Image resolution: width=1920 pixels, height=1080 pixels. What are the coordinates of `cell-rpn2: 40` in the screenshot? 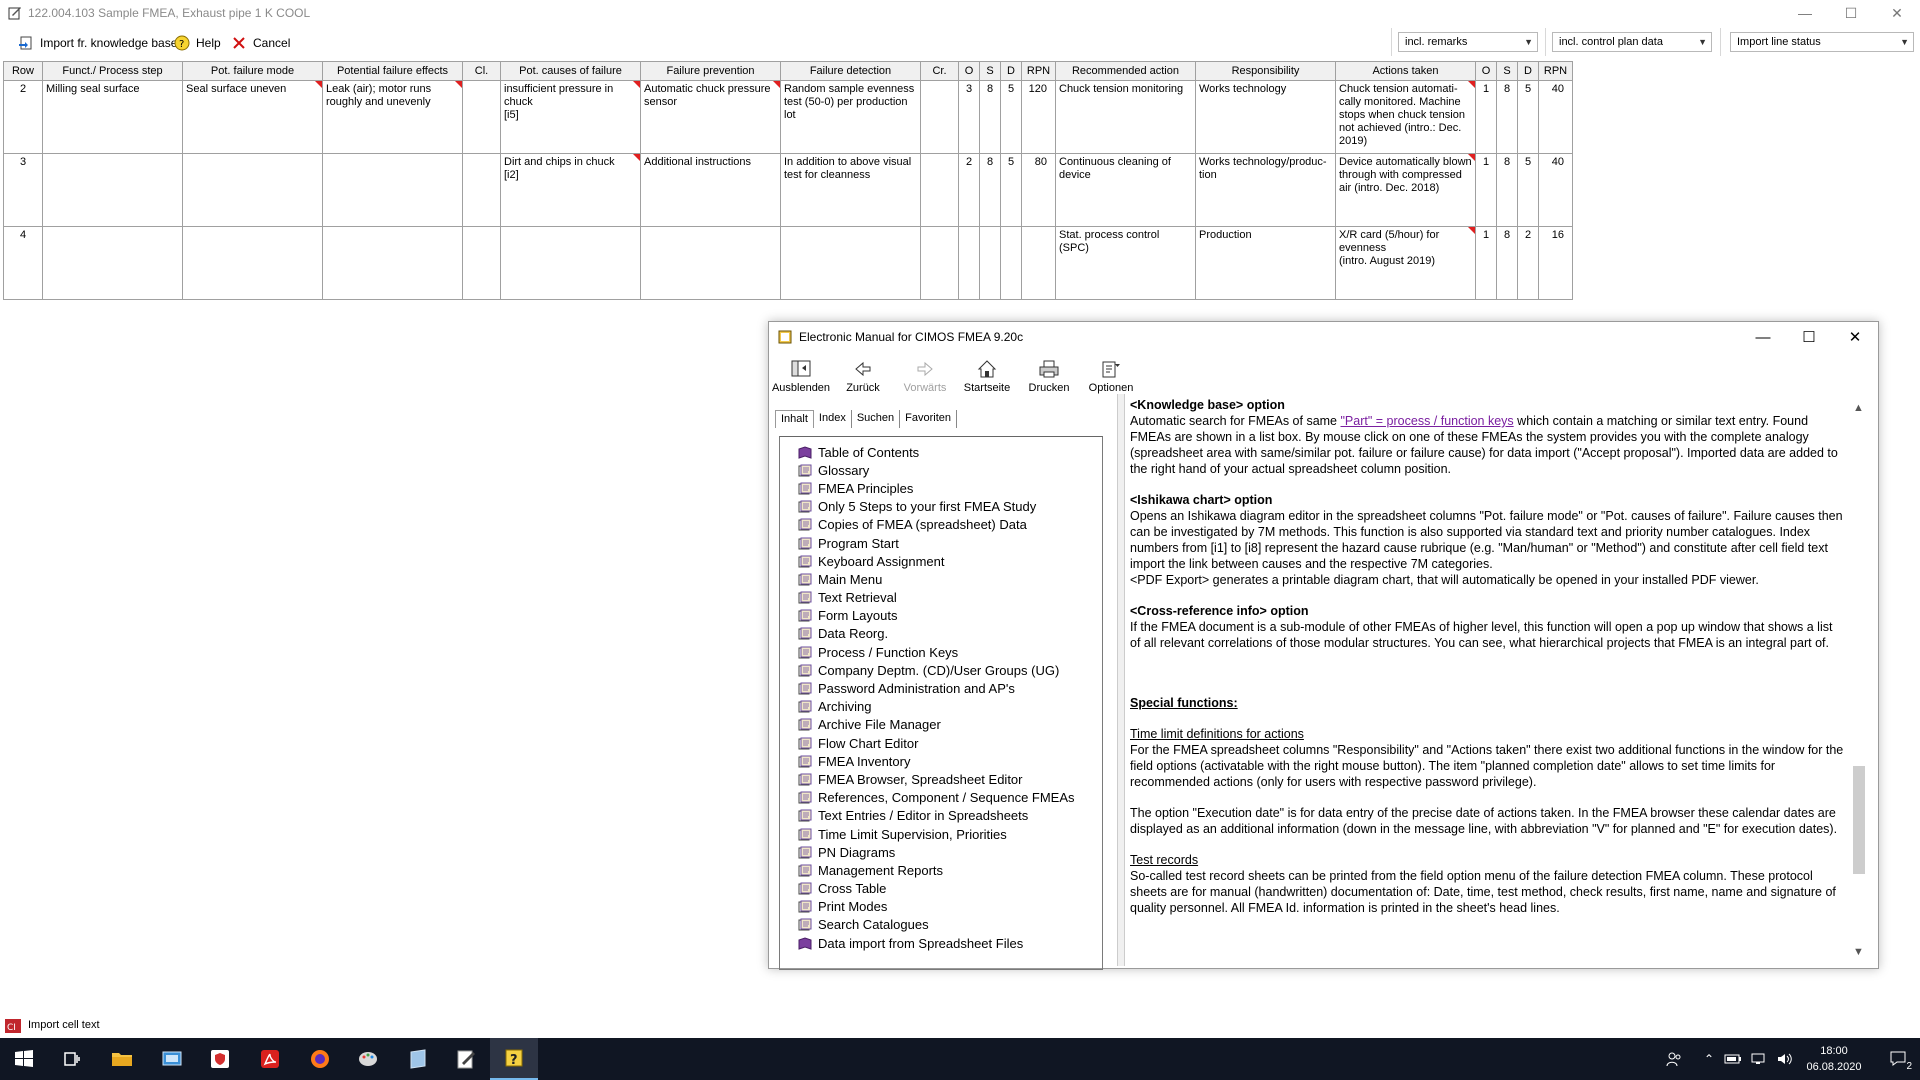 It's located at (1555, 117).